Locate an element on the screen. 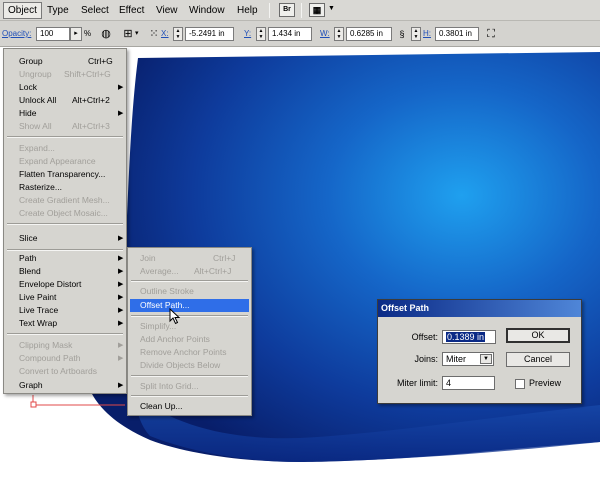 The height and width of the screenshot is (477, 600). menu-item-label: Live Trace is located at coordinates (39, 310).